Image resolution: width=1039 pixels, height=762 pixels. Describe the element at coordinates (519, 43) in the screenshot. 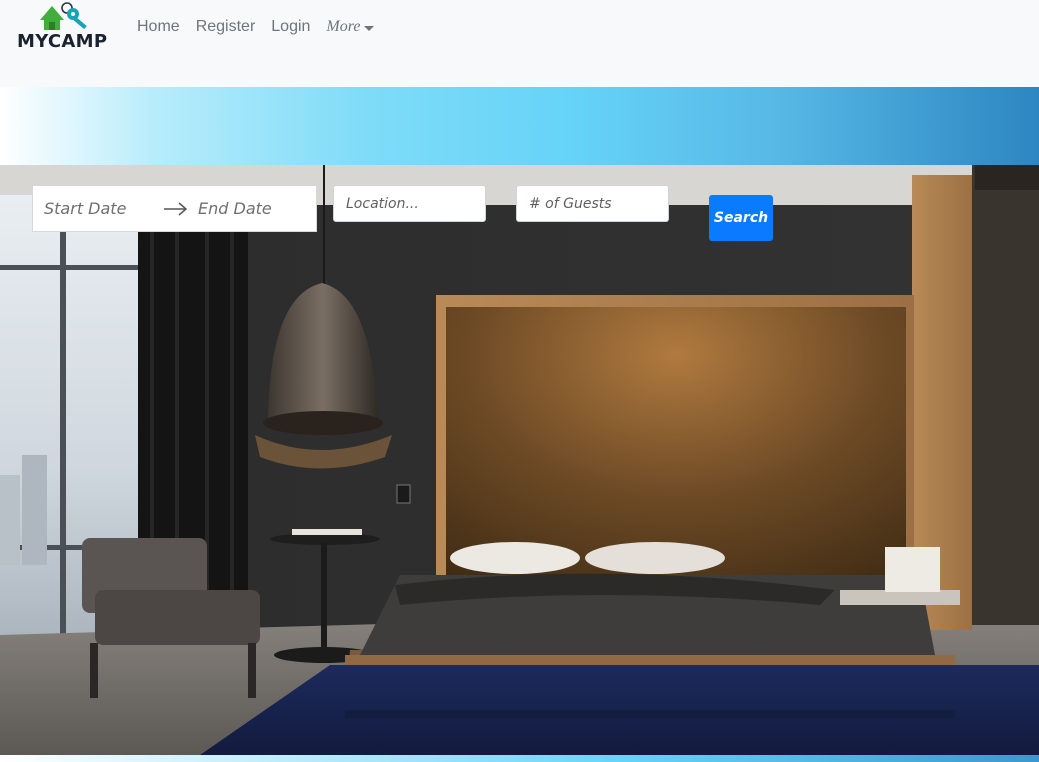

I see `navbar: MYCAMP Home Register Login More` at that location.